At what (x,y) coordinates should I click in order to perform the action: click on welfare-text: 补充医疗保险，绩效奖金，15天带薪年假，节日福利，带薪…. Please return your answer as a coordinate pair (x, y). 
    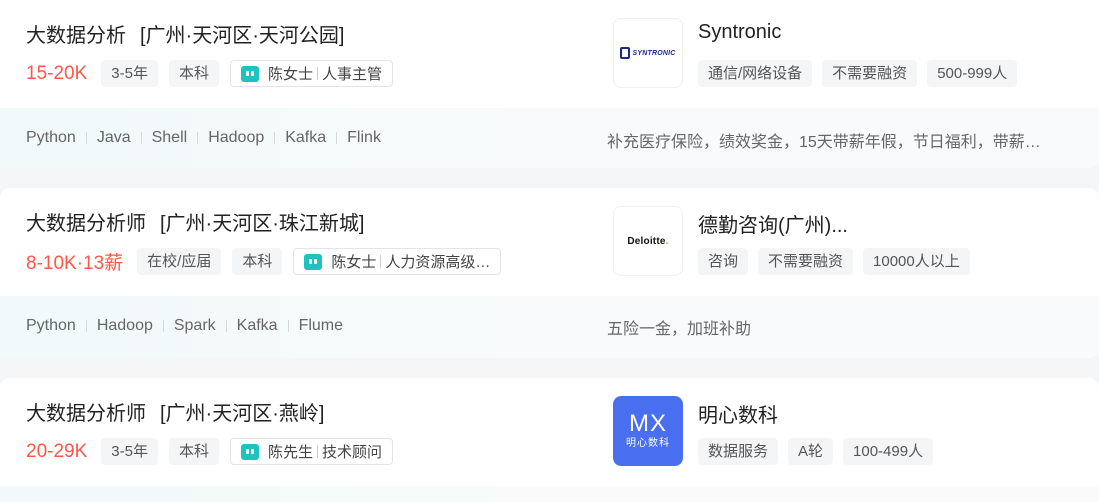
    Looking at the image, I should click on (824, 142).